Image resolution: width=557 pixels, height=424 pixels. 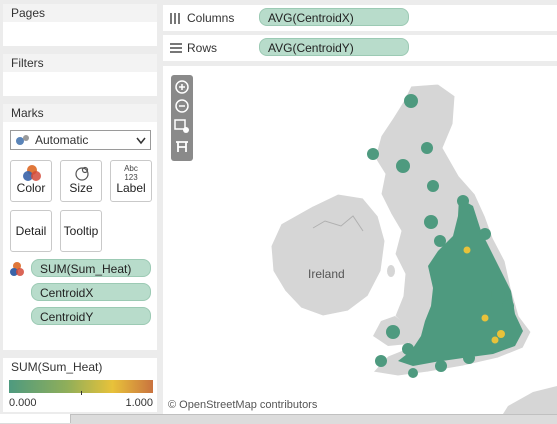 I want to click on size-button: Size, so click(x=81, y=181).